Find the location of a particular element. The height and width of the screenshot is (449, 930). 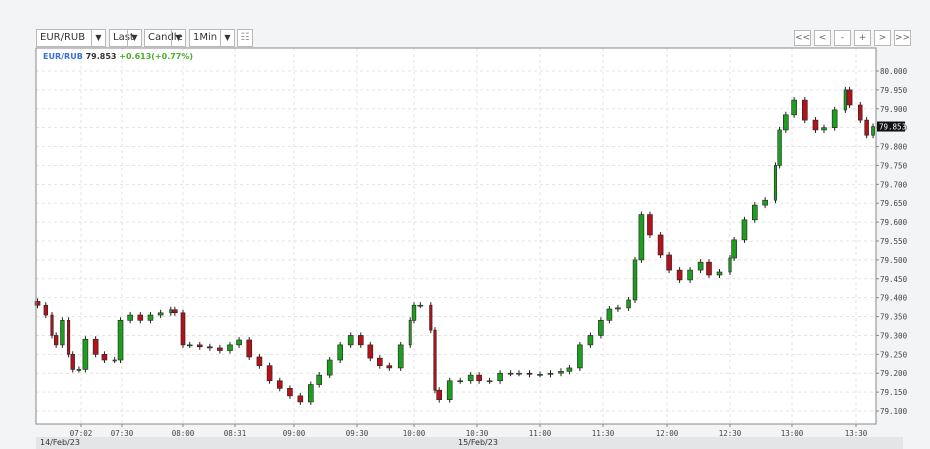

x-tick-label: 09:00 is located at coordinates (294, 433).